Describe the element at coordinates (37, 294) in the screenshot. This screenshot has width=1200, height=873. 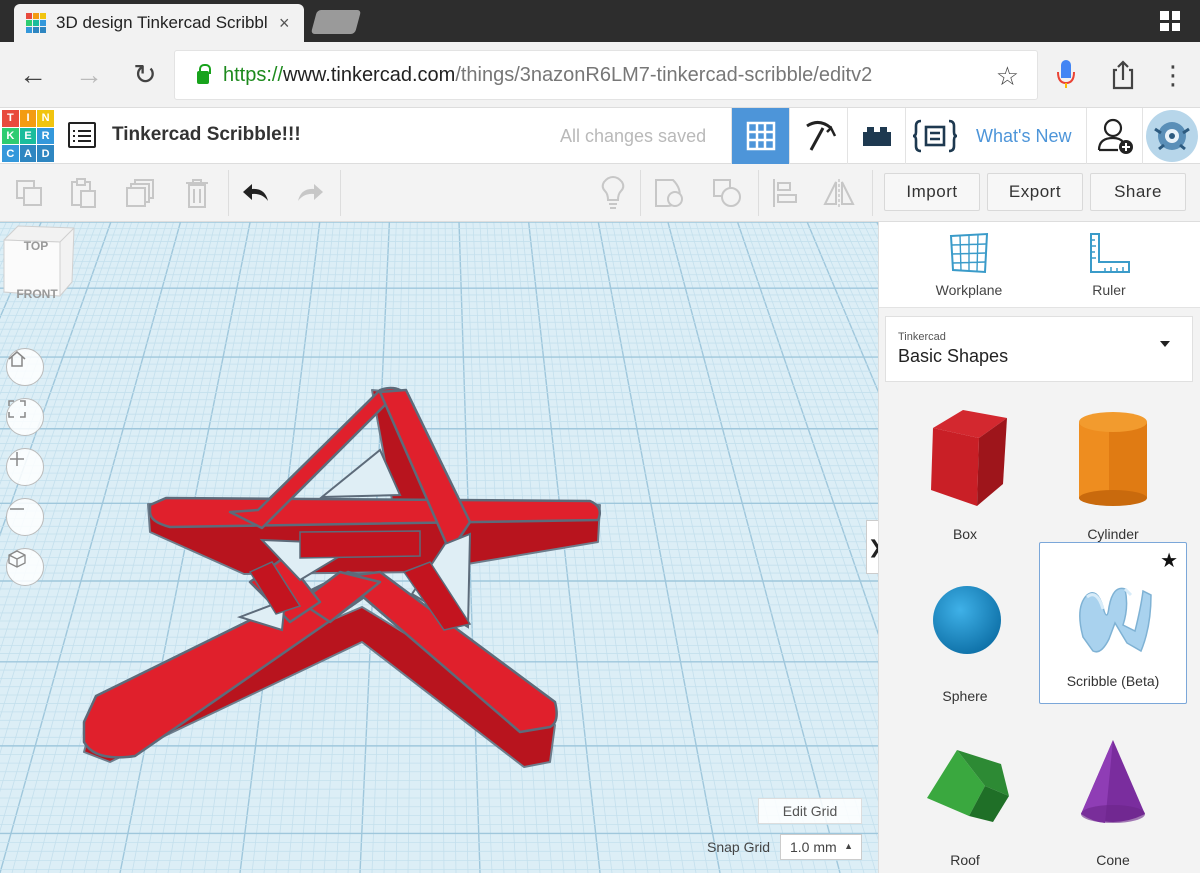
I see `viewcube-front-label: FRONT` at that location.